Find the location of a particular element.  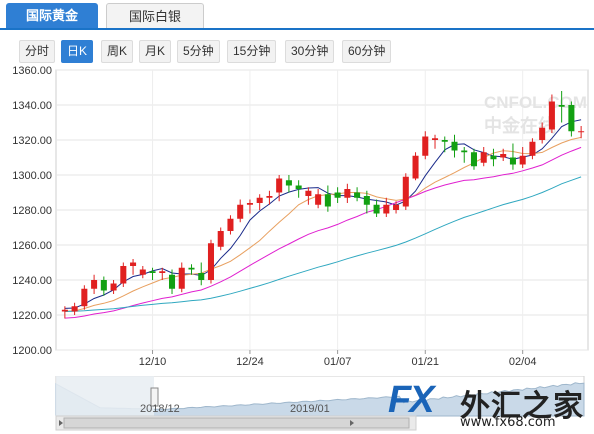

brand-url: www.fx68.com is located at coordinates (508, 422).